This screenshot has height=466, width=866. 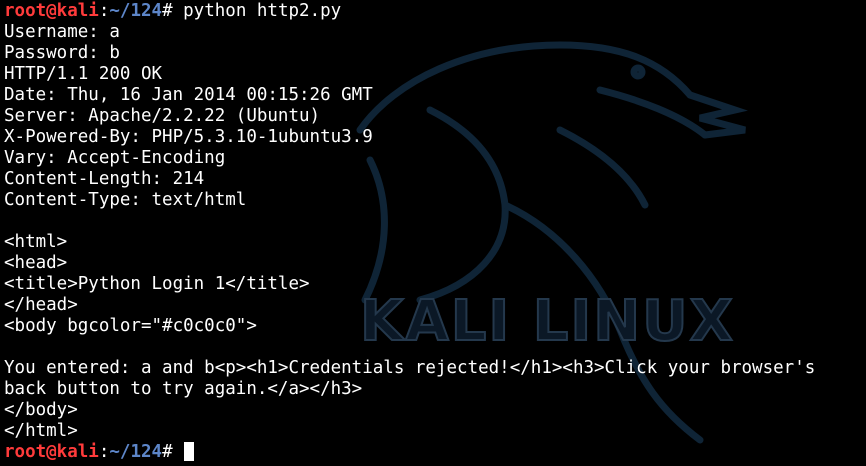 What do you see at coordinates (409, 11) in the screenshot?
I see `command-line: root@kali:~/124# python http2.py` at bounding box center [409, 11].